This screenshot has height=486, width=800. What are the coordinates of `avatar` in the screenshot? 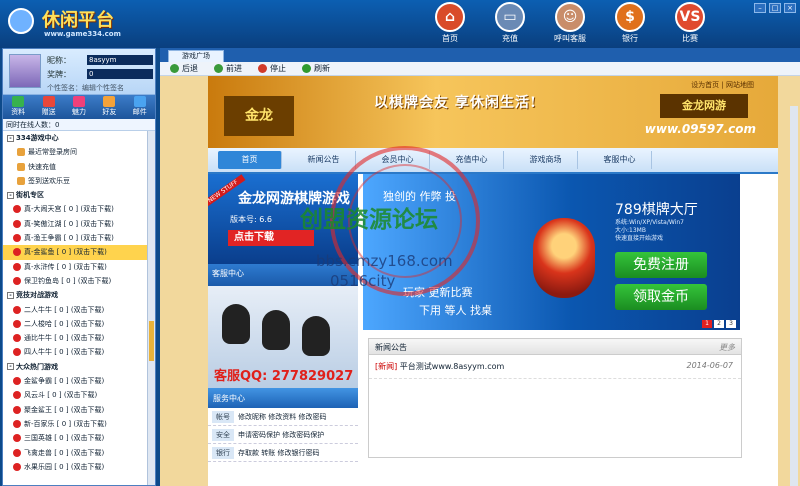 It's located at (25, 71).